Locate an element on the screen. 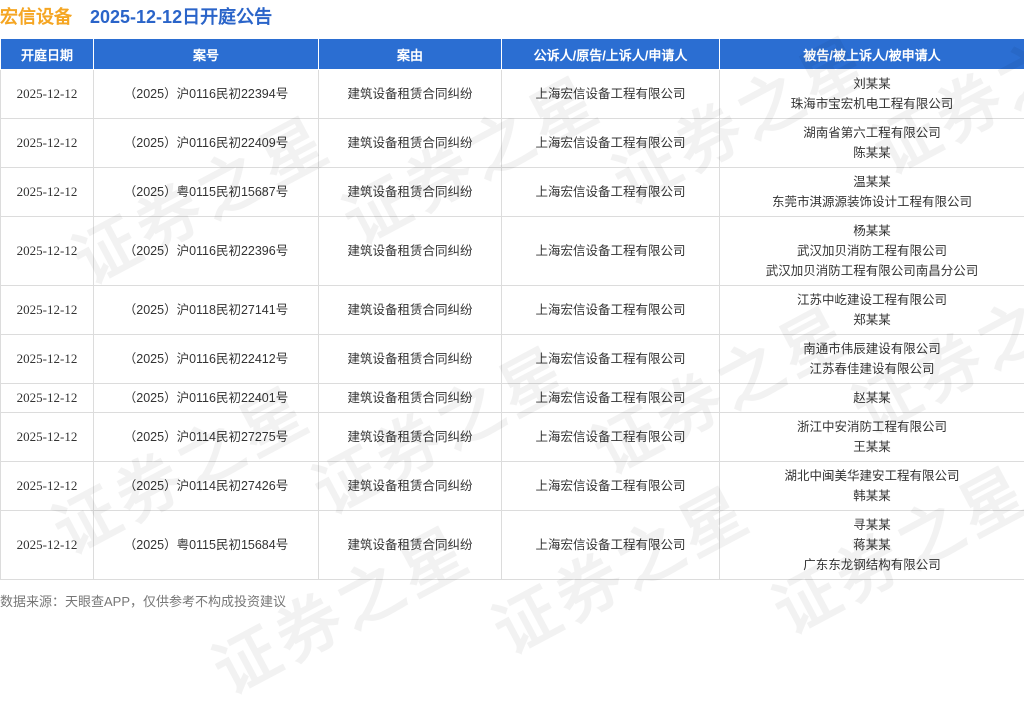 Image resolution: width=1024 pixels, height=712 pixels. defendant-name: 武汉加贝消防工程有限公司 is located at coordinates (872, 251).